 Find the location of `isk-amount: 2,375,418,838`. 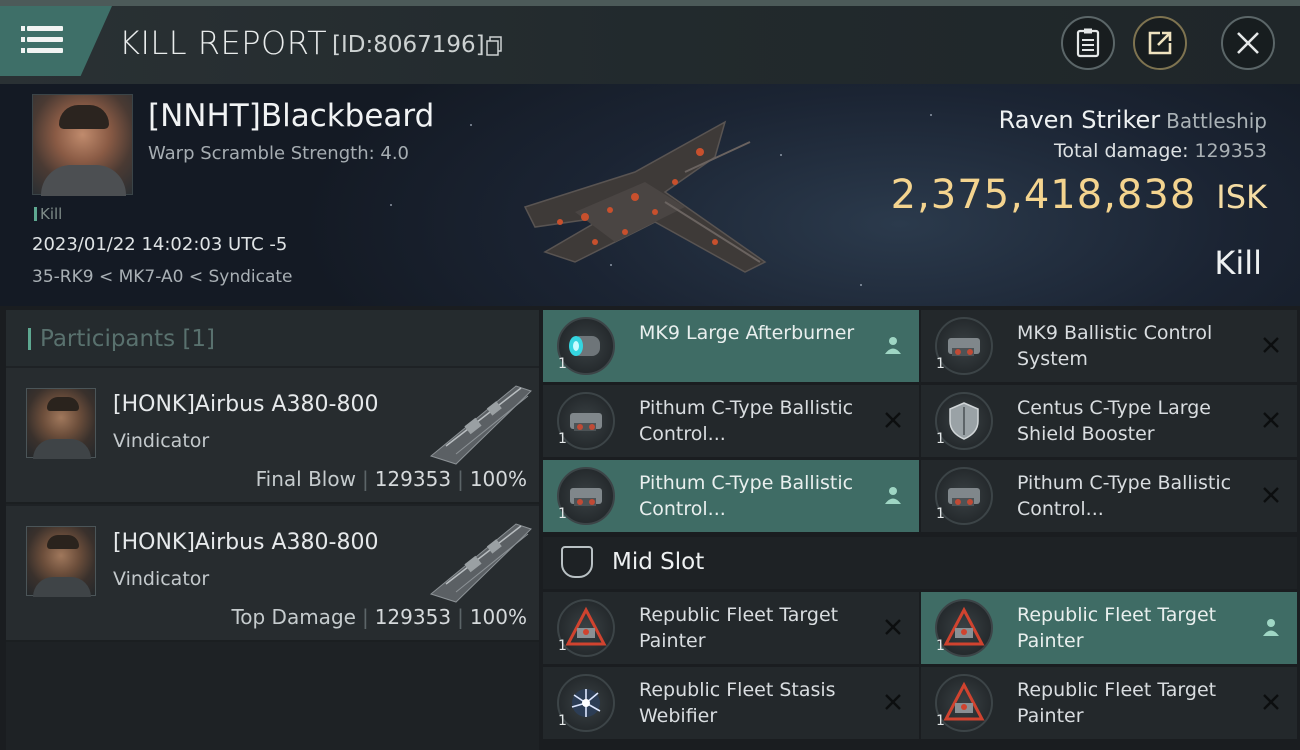

isk-amount: 2,375,418,838 is located at coordinates (1043, 195).